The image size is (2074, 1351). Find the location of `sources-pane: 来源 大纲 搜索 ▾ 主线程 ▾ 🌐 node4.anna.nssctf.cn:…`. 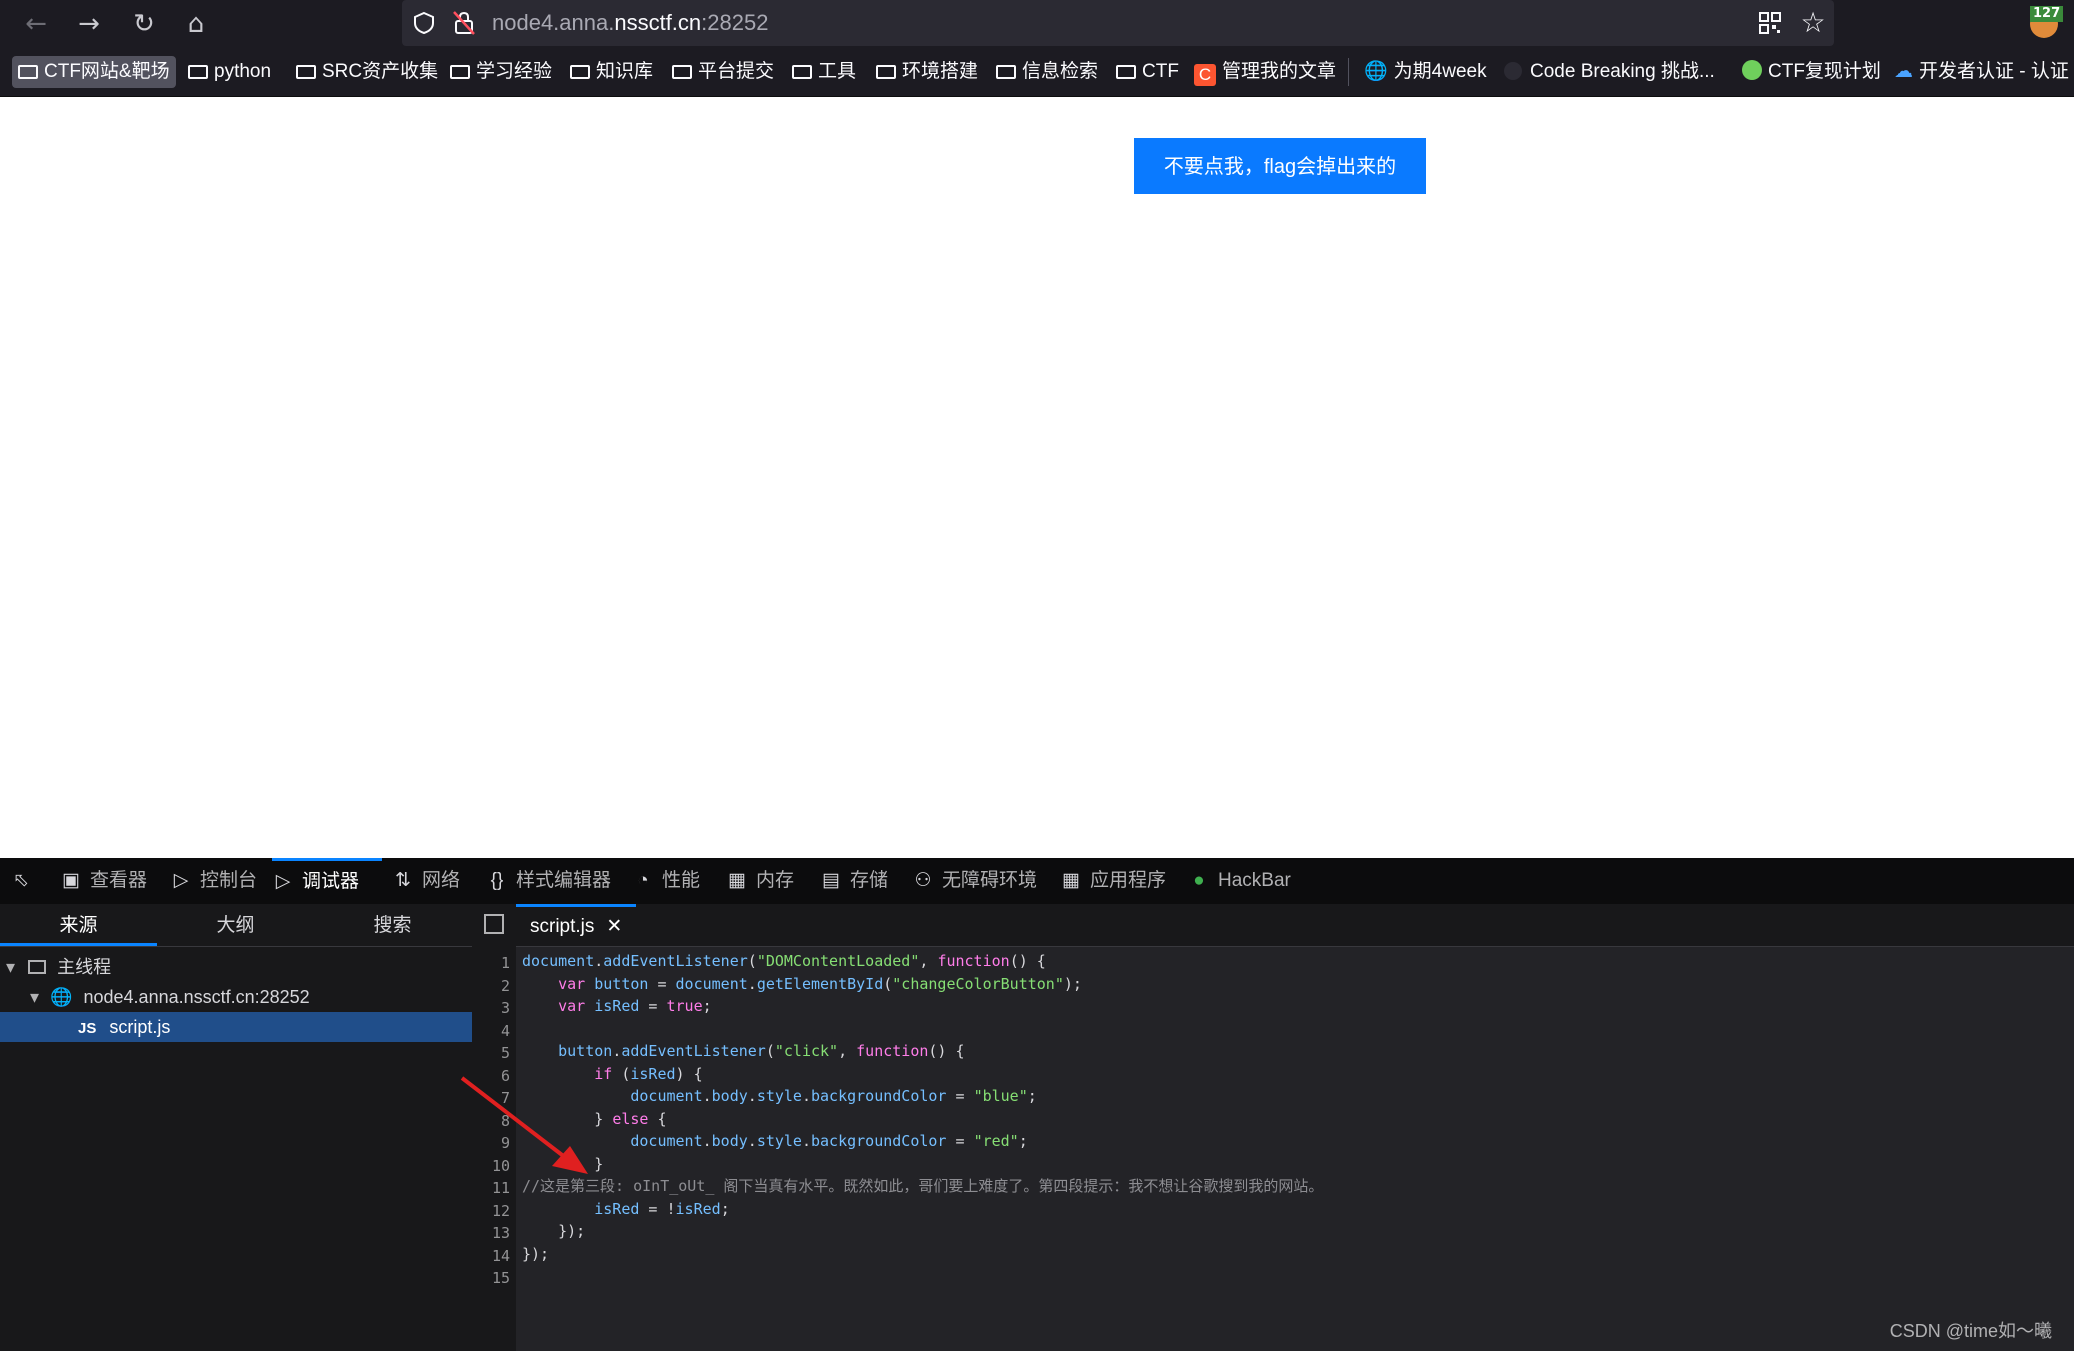

sources-pane: 来源 大纲 搜索 ▾ 主线程 ▾ 🌐 node4.anna.nssctf.cn:… is located at coordinates (236, 1127).